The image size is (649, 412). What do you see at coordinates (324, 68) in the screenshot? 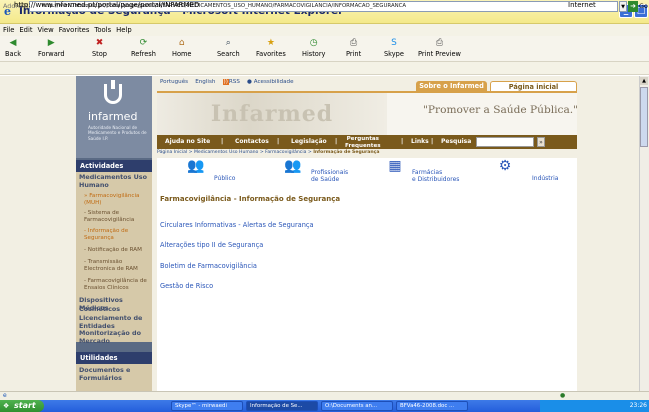
I see `address-bar` at bounding box center [324, 68].